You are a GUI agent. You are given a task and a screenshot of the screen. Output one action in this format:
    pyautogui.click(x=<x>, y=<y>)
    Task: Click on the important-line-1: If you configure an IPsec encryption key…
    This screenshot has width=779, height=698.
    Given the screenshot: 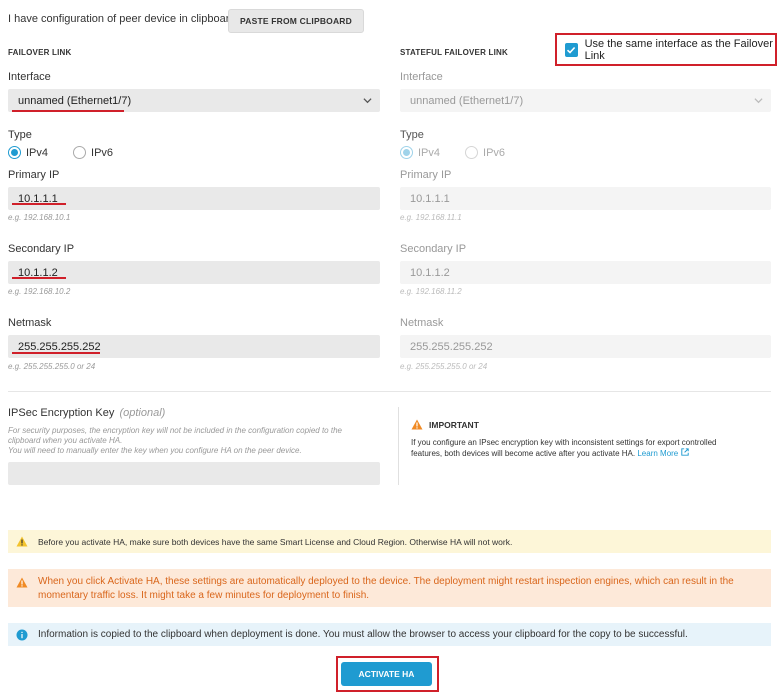 What is the action you would take?
    pyautogui.click(x=564, y=442)
    